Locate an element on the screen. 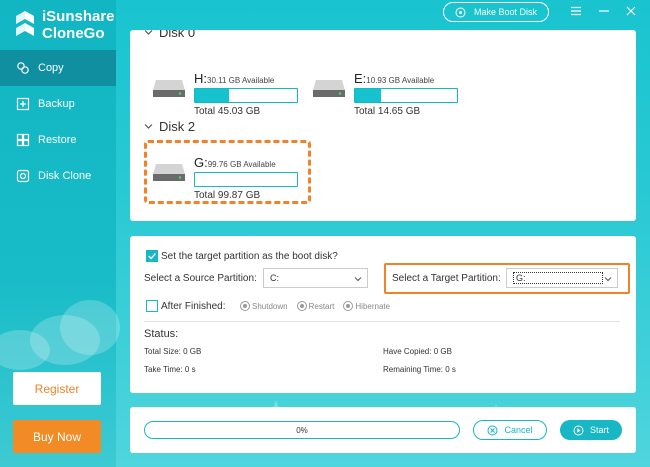 This screenshot has height=467, width=650. backup-icon is located at coordinates (23, 104).